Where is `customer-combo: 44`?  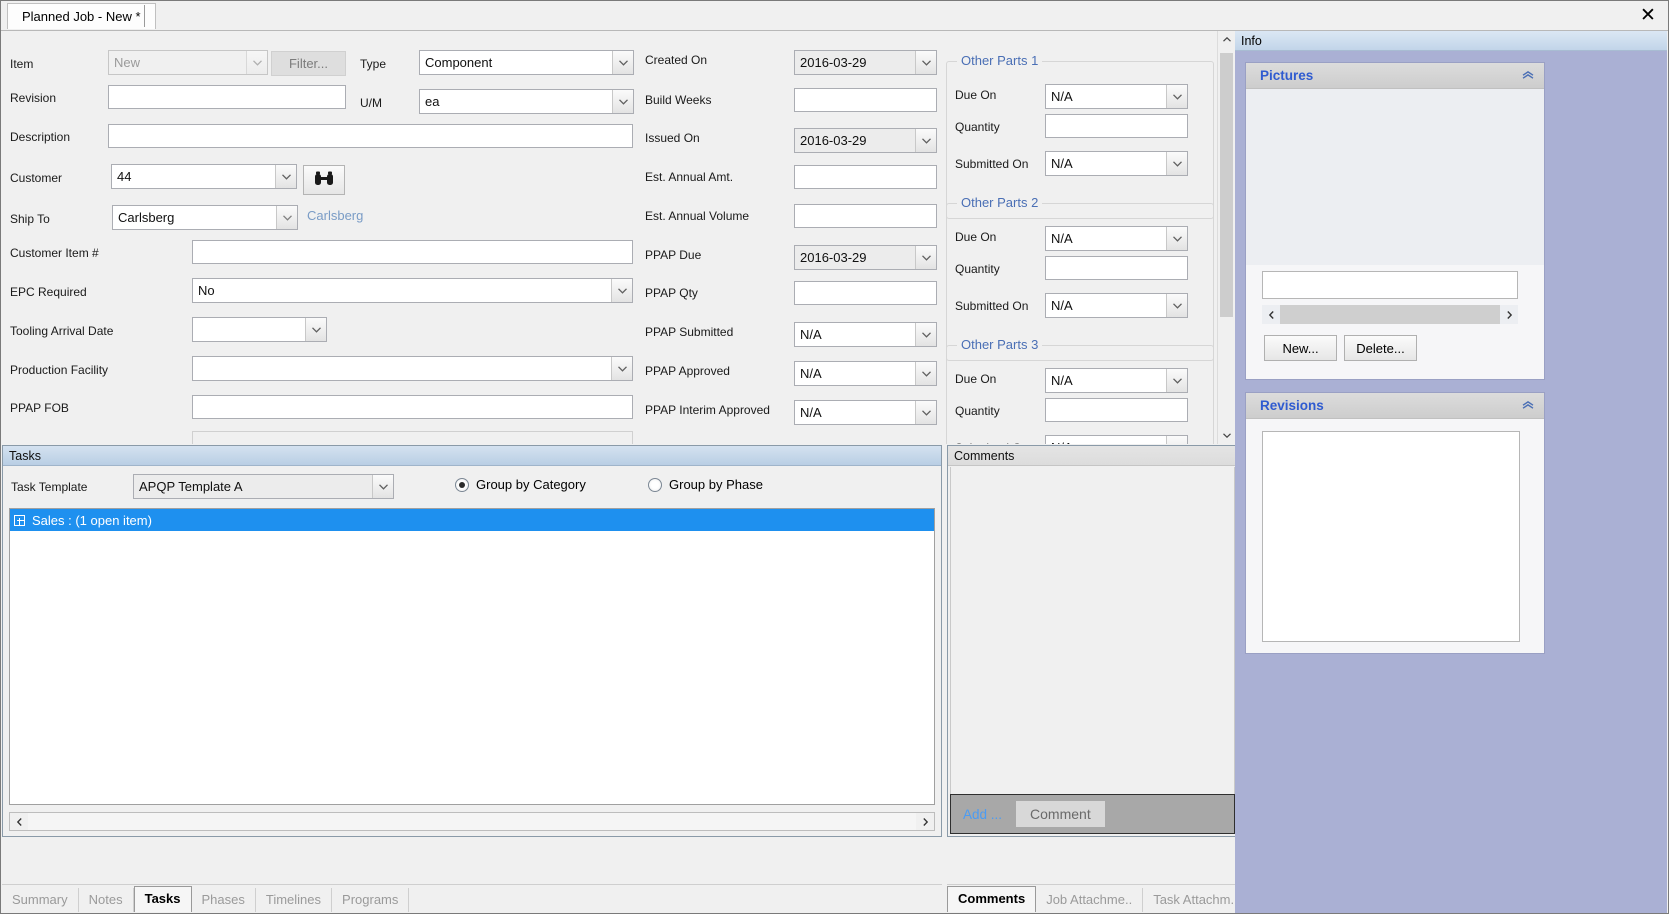 customer-combo: 44 is located at coordinates (204, 176).